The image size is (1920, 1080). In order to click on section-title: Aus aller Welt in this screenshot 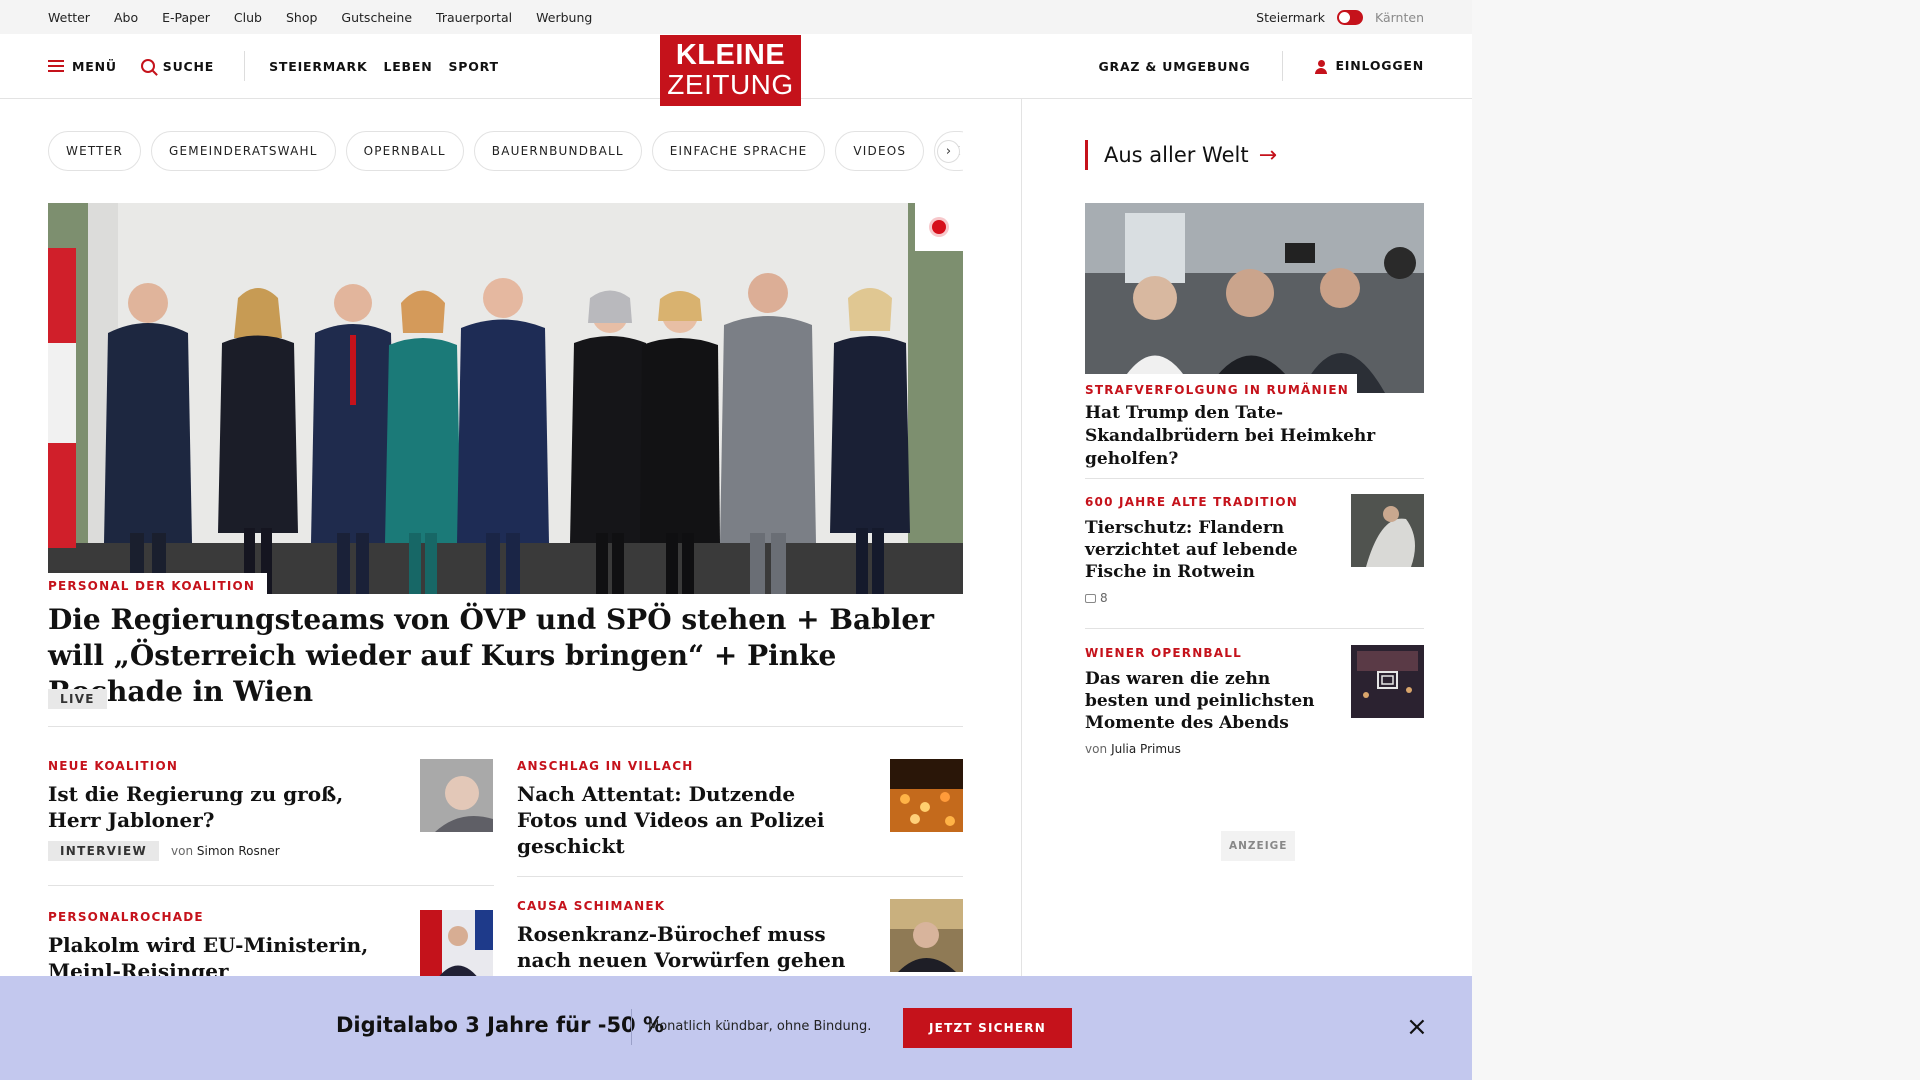, I will do `click(1176, 155)`.